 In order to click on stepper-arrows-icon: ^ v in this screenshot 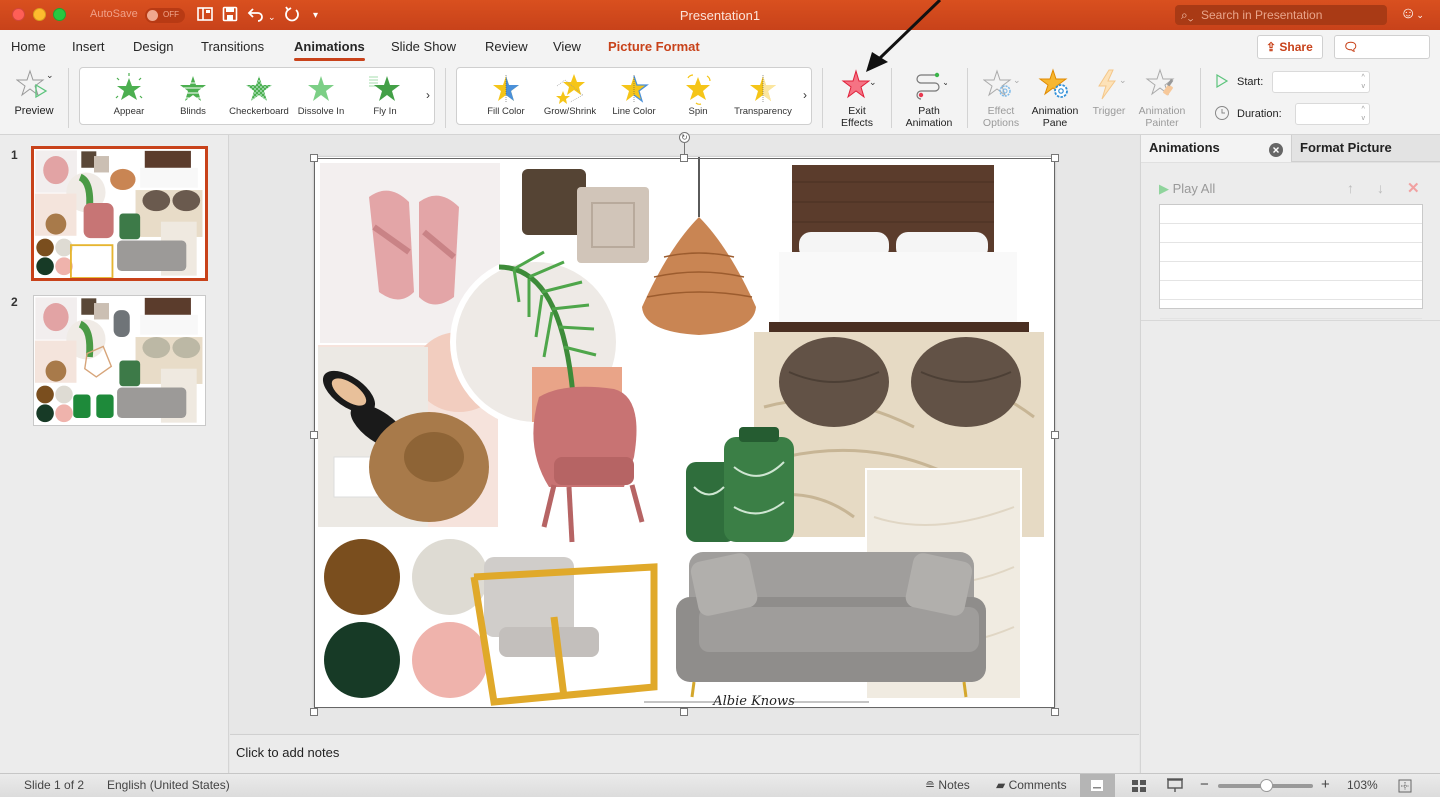, I will do `click(1363, 82)`.